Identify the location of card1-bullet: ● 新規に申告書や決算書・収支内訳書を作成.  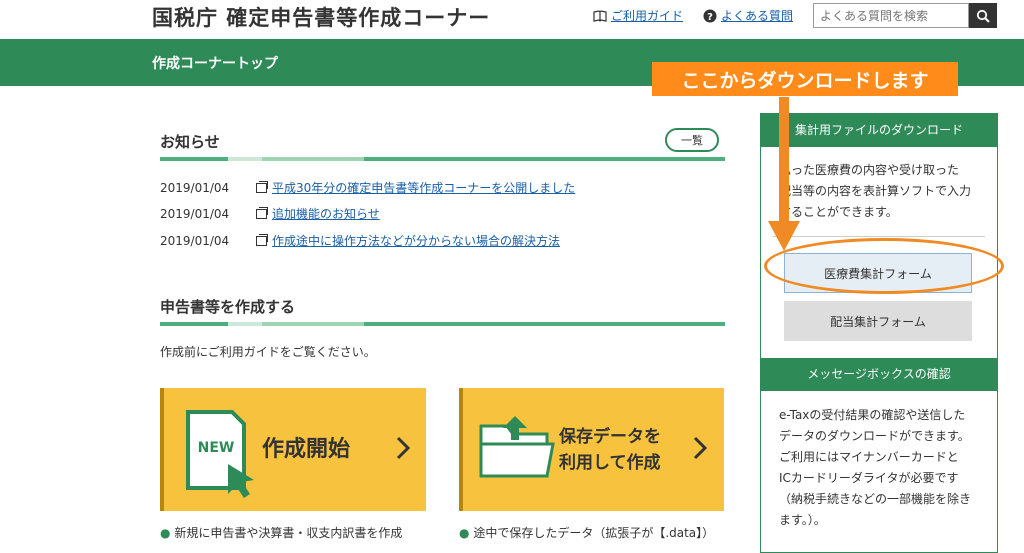
(281, 533).